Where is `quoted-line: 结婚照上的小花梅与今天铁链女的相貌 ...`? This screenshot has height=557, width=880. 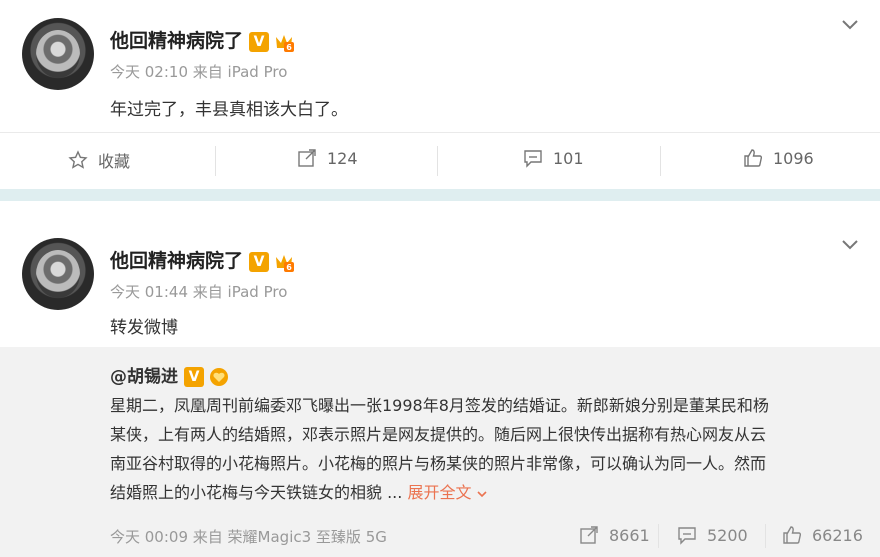 quoted-line: 结婚照上的小花梅与今天铁链女的相貌 ... is located at coordinates (256, 492).